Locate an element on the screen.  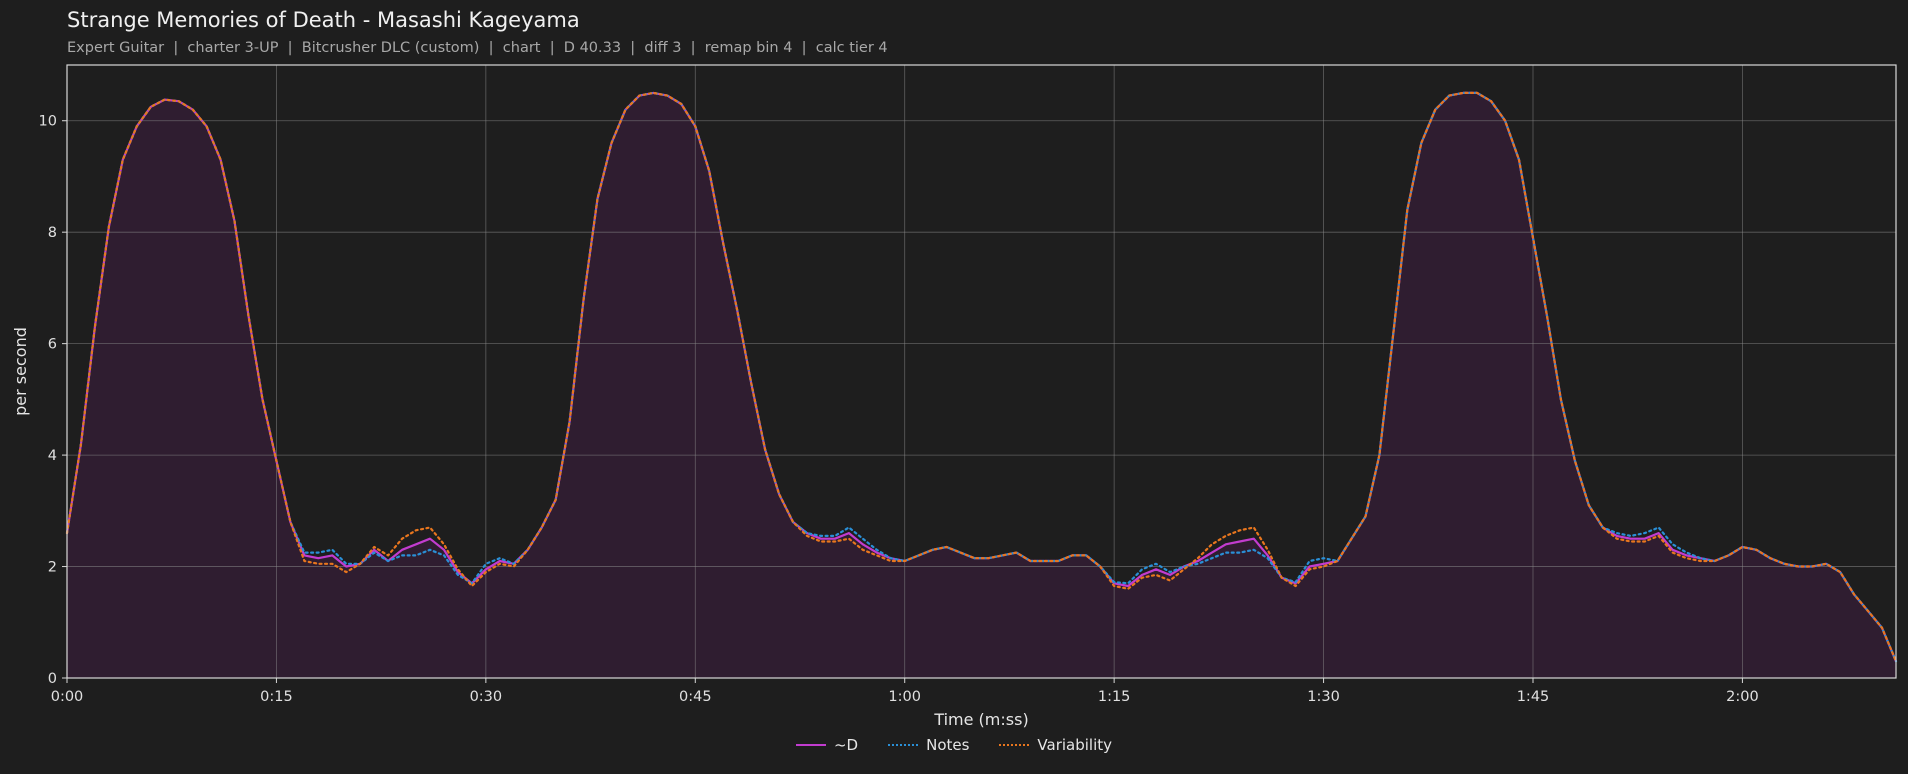
y-tick-label-0: 0 is located at coordinates (52, 679).